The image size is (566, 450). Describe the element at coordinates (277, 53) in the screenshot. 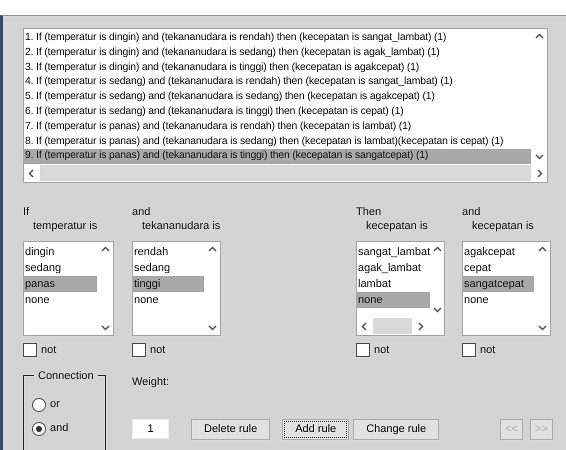

I see `rule-item: 2. If (temperatur is dingin) and (tekananudara is sedang) then (kecepatan is agak_lambat) (1)` at that location.